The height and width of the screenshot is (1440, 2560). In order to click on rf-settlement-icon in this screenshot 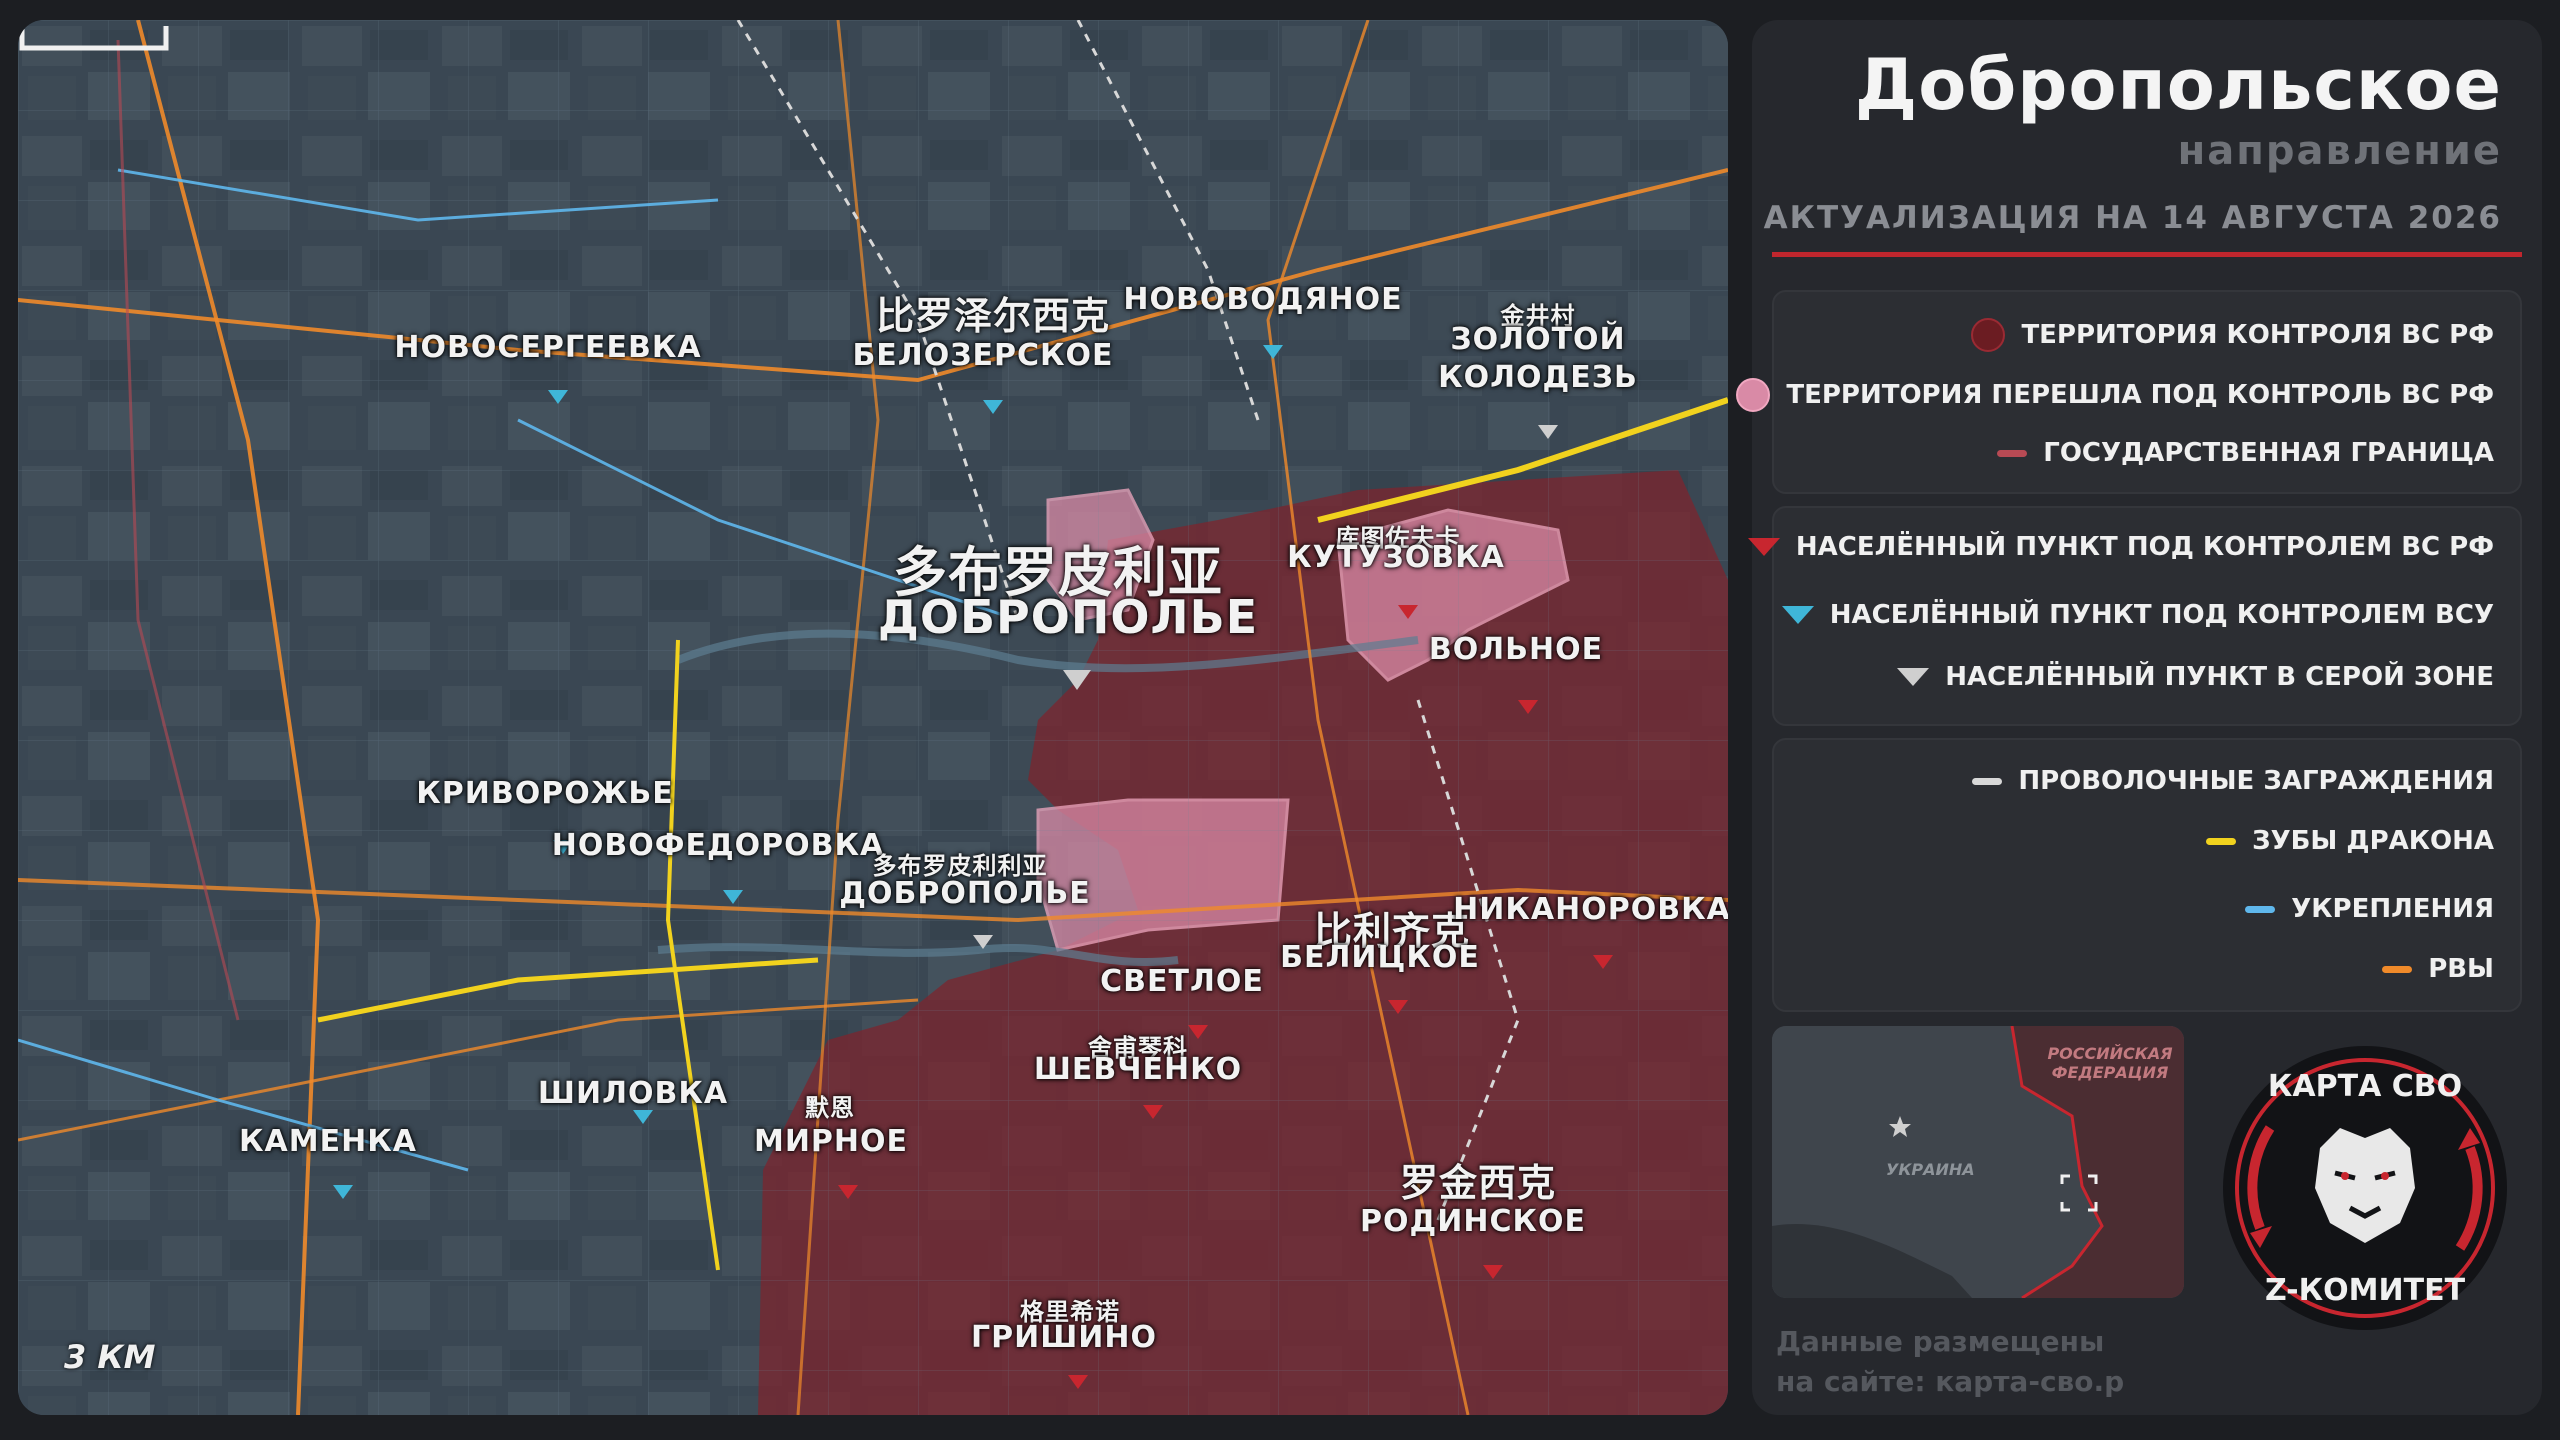, I will do `click(1763, 547)`.